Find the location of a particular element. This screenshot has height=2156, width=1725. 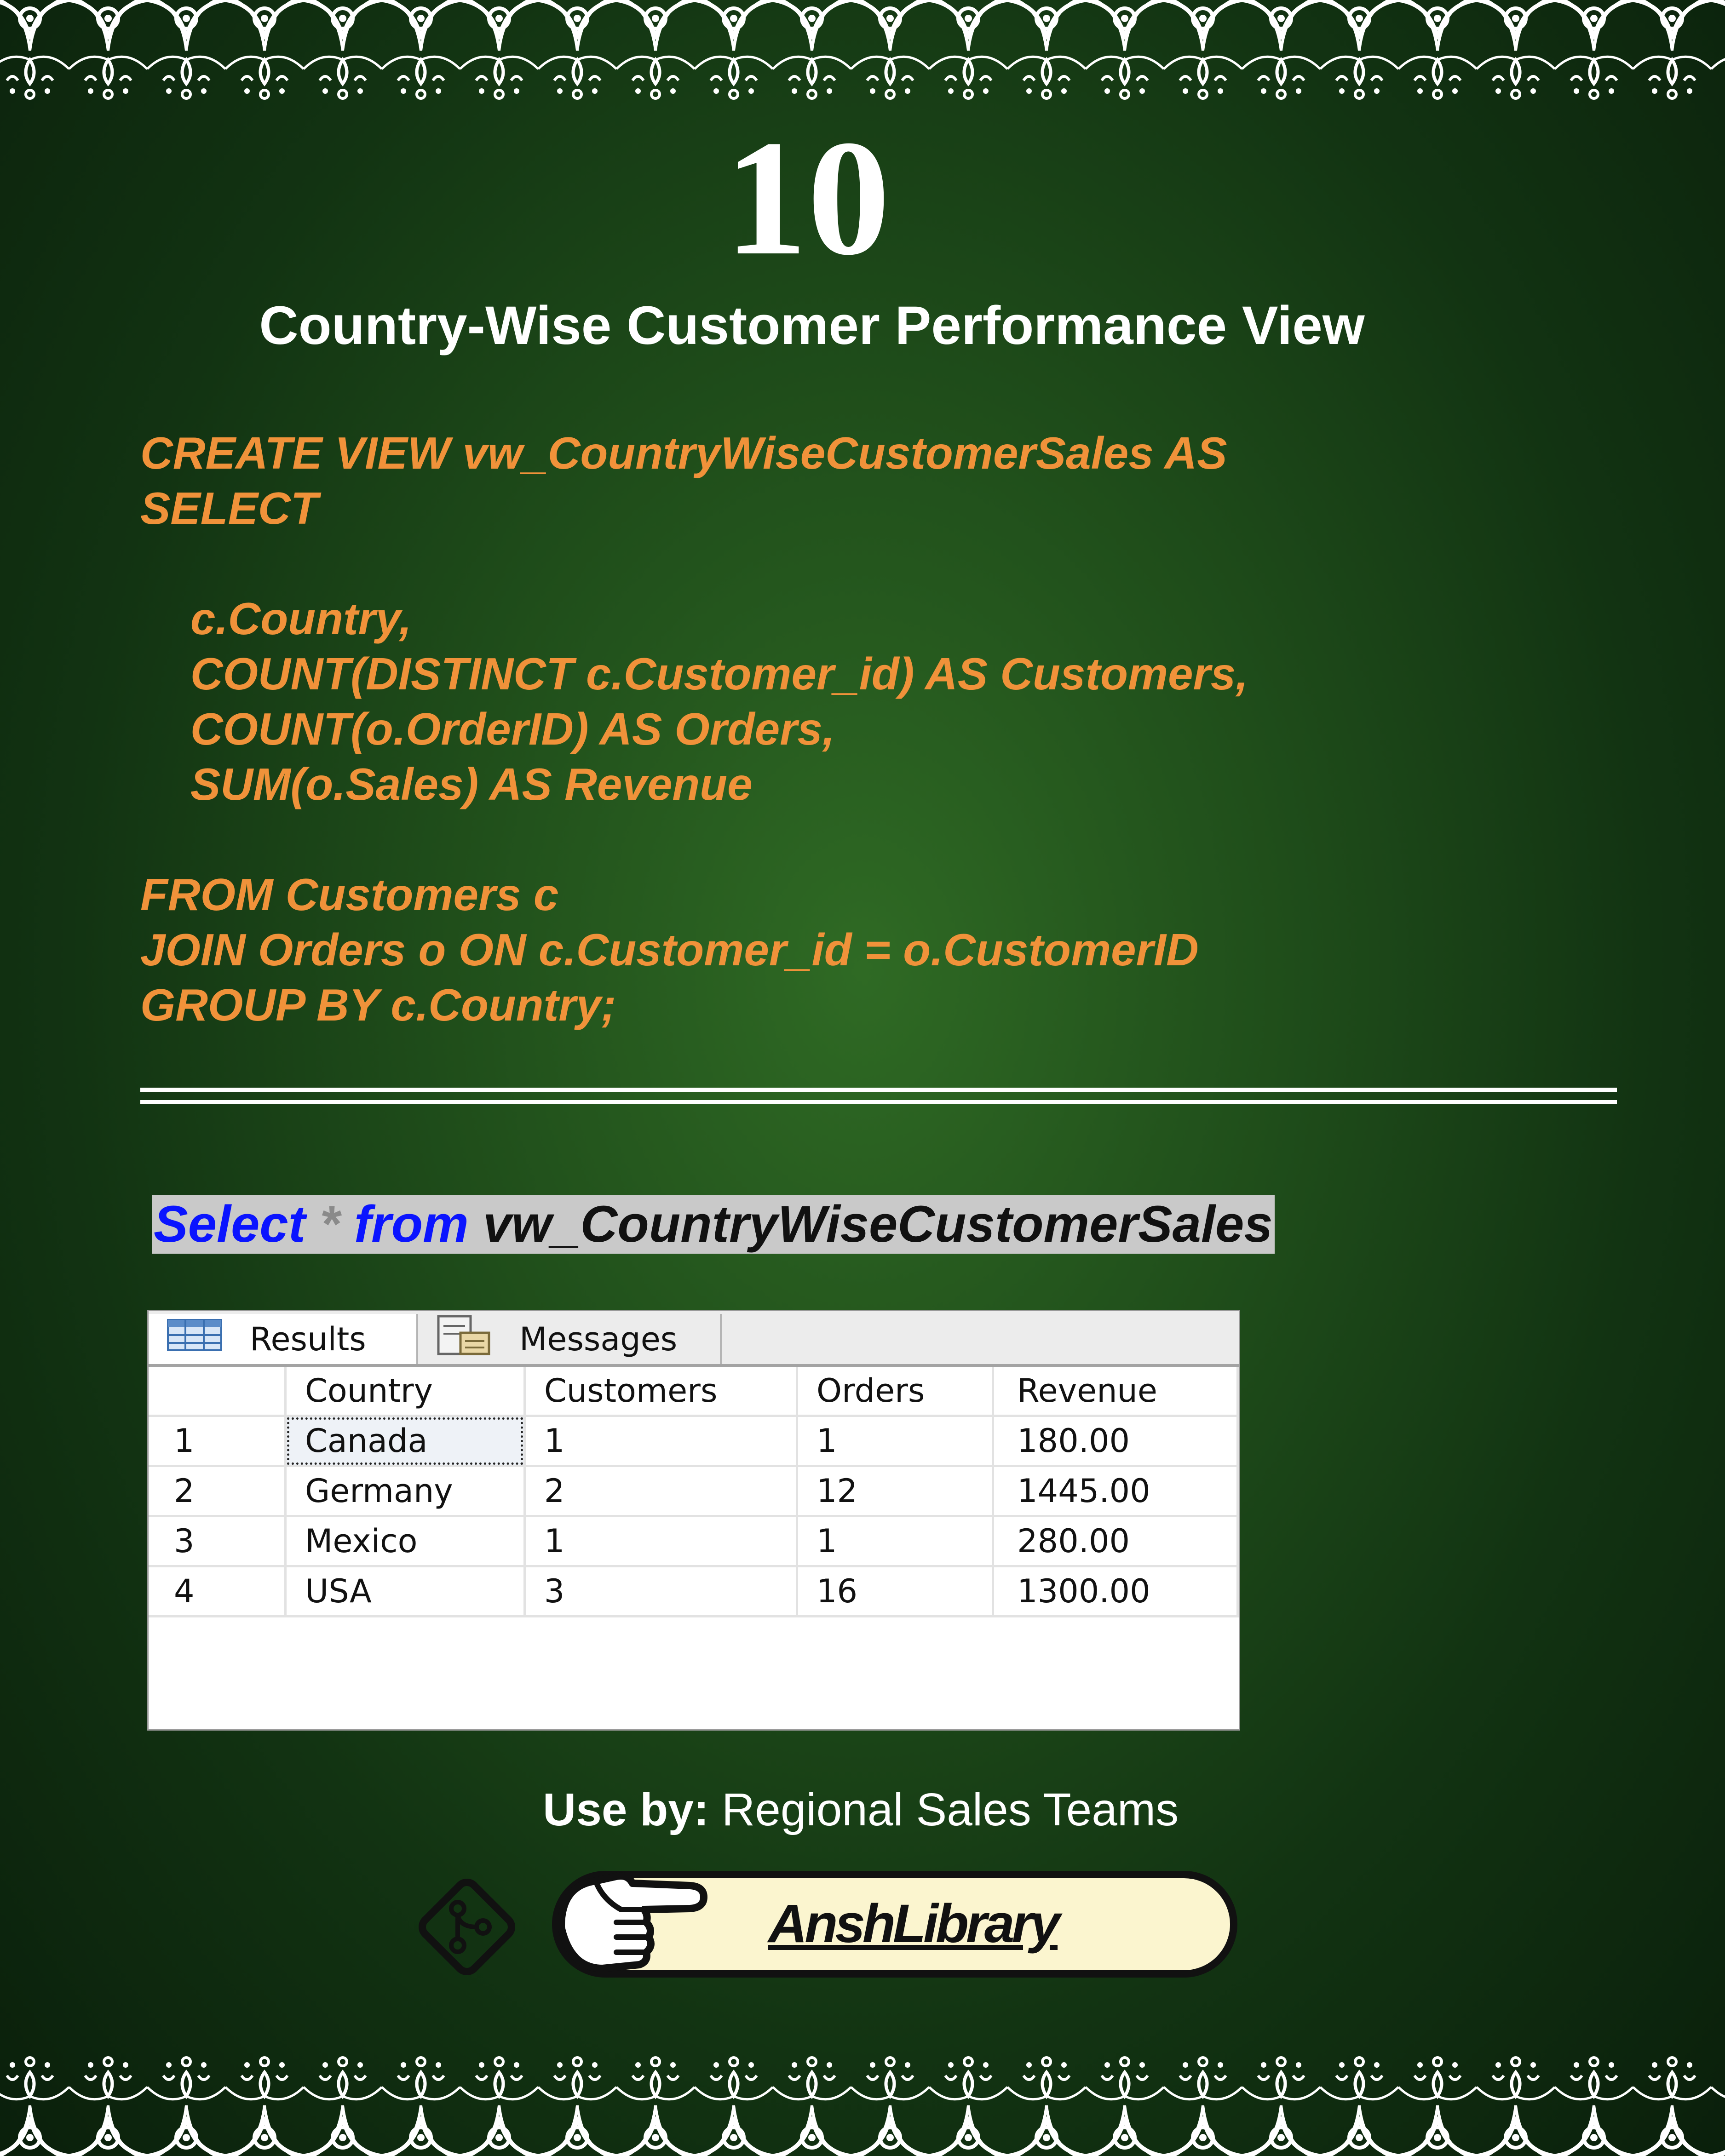

cell-revenue: 280.00 is located at coordinates (1116, 1542).